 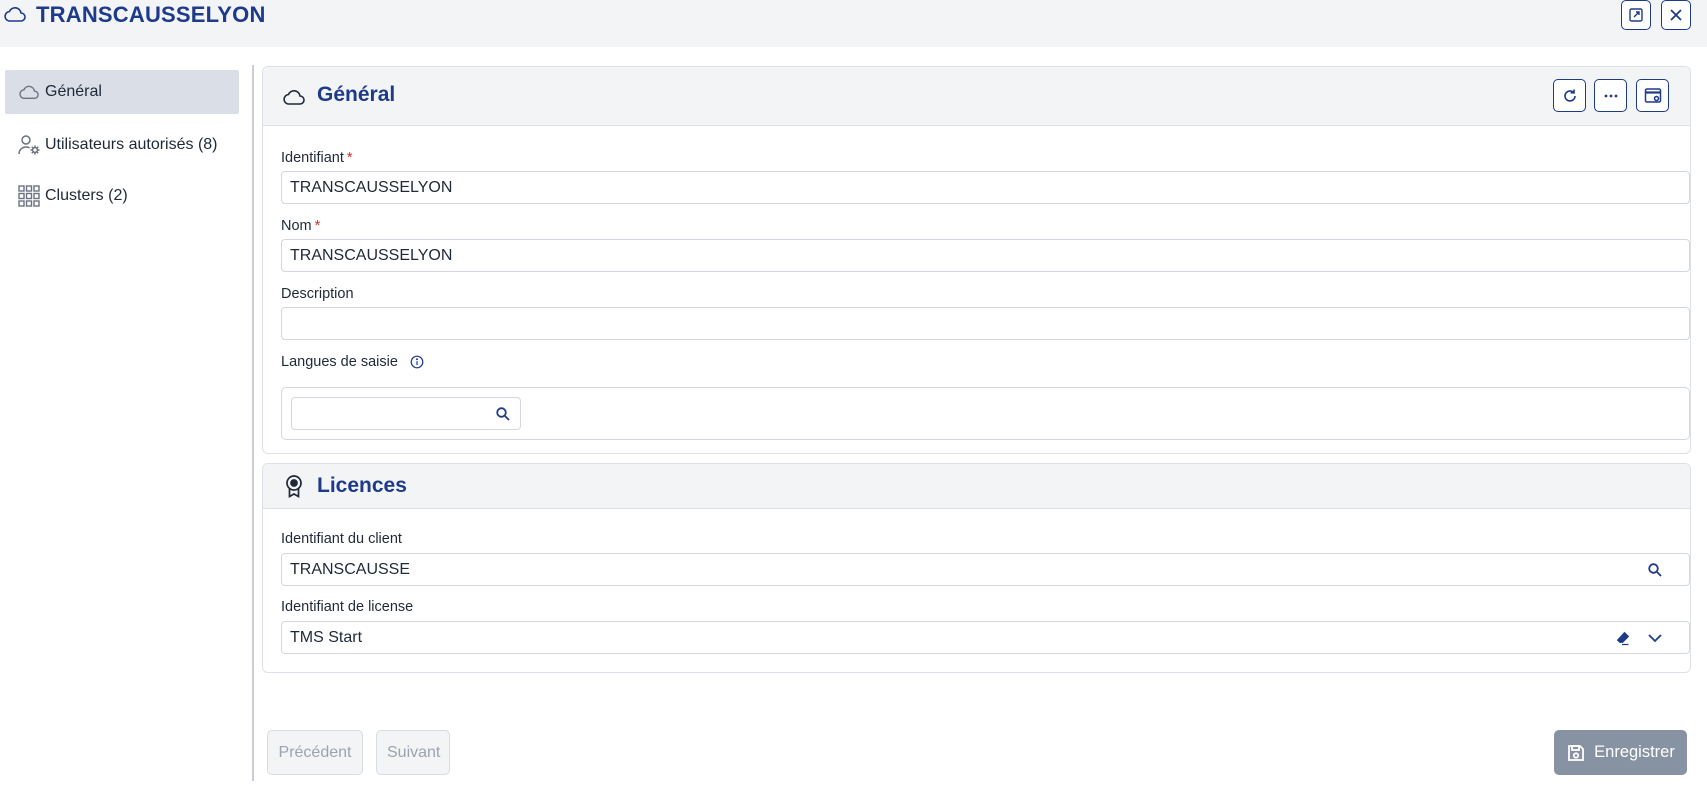 What do you see at coordinates (317, 158) in the screenshot?
I see `identifiant-label: Identifiant *` at bounding box center [317, 158].